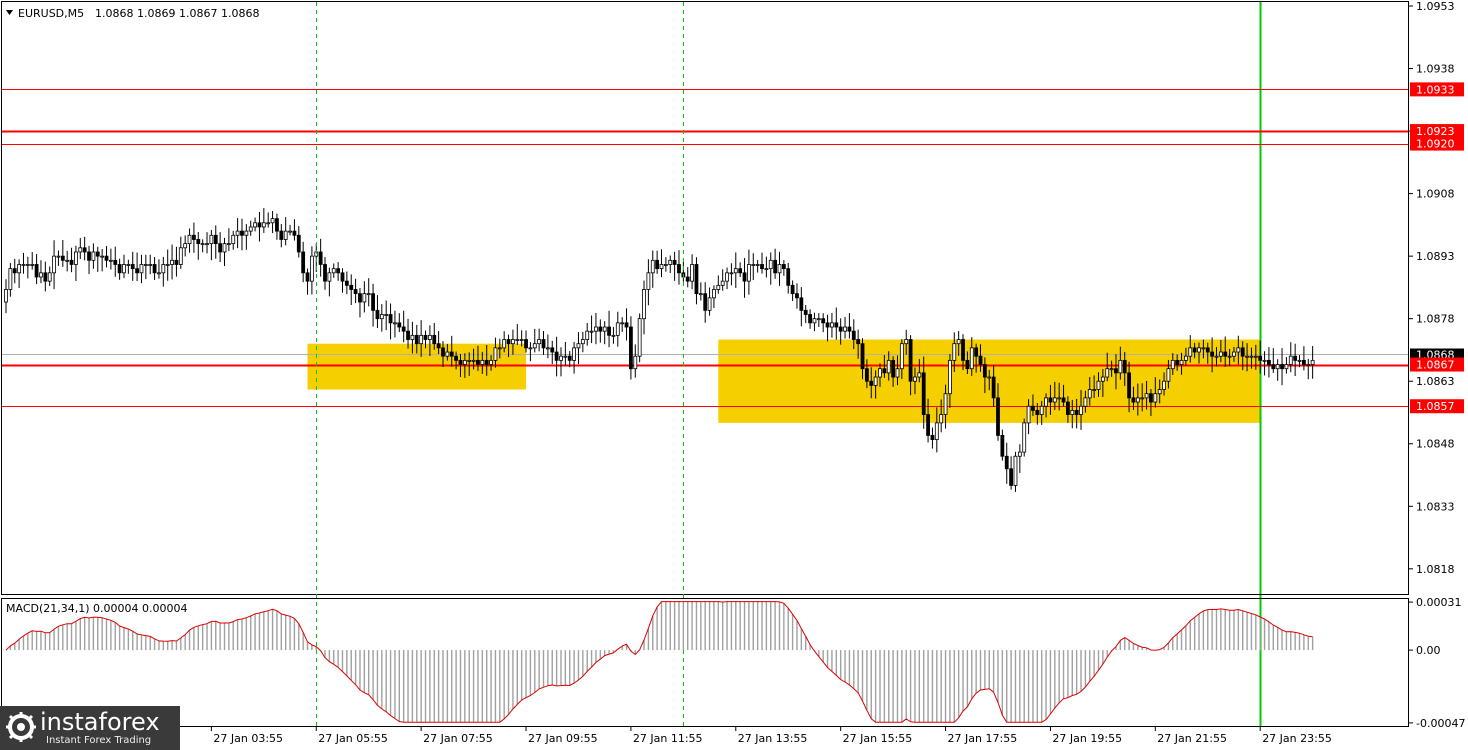 The image size is (1468, 750). I want to click on y-tick-label: 1.0908, so click(1435, 194).